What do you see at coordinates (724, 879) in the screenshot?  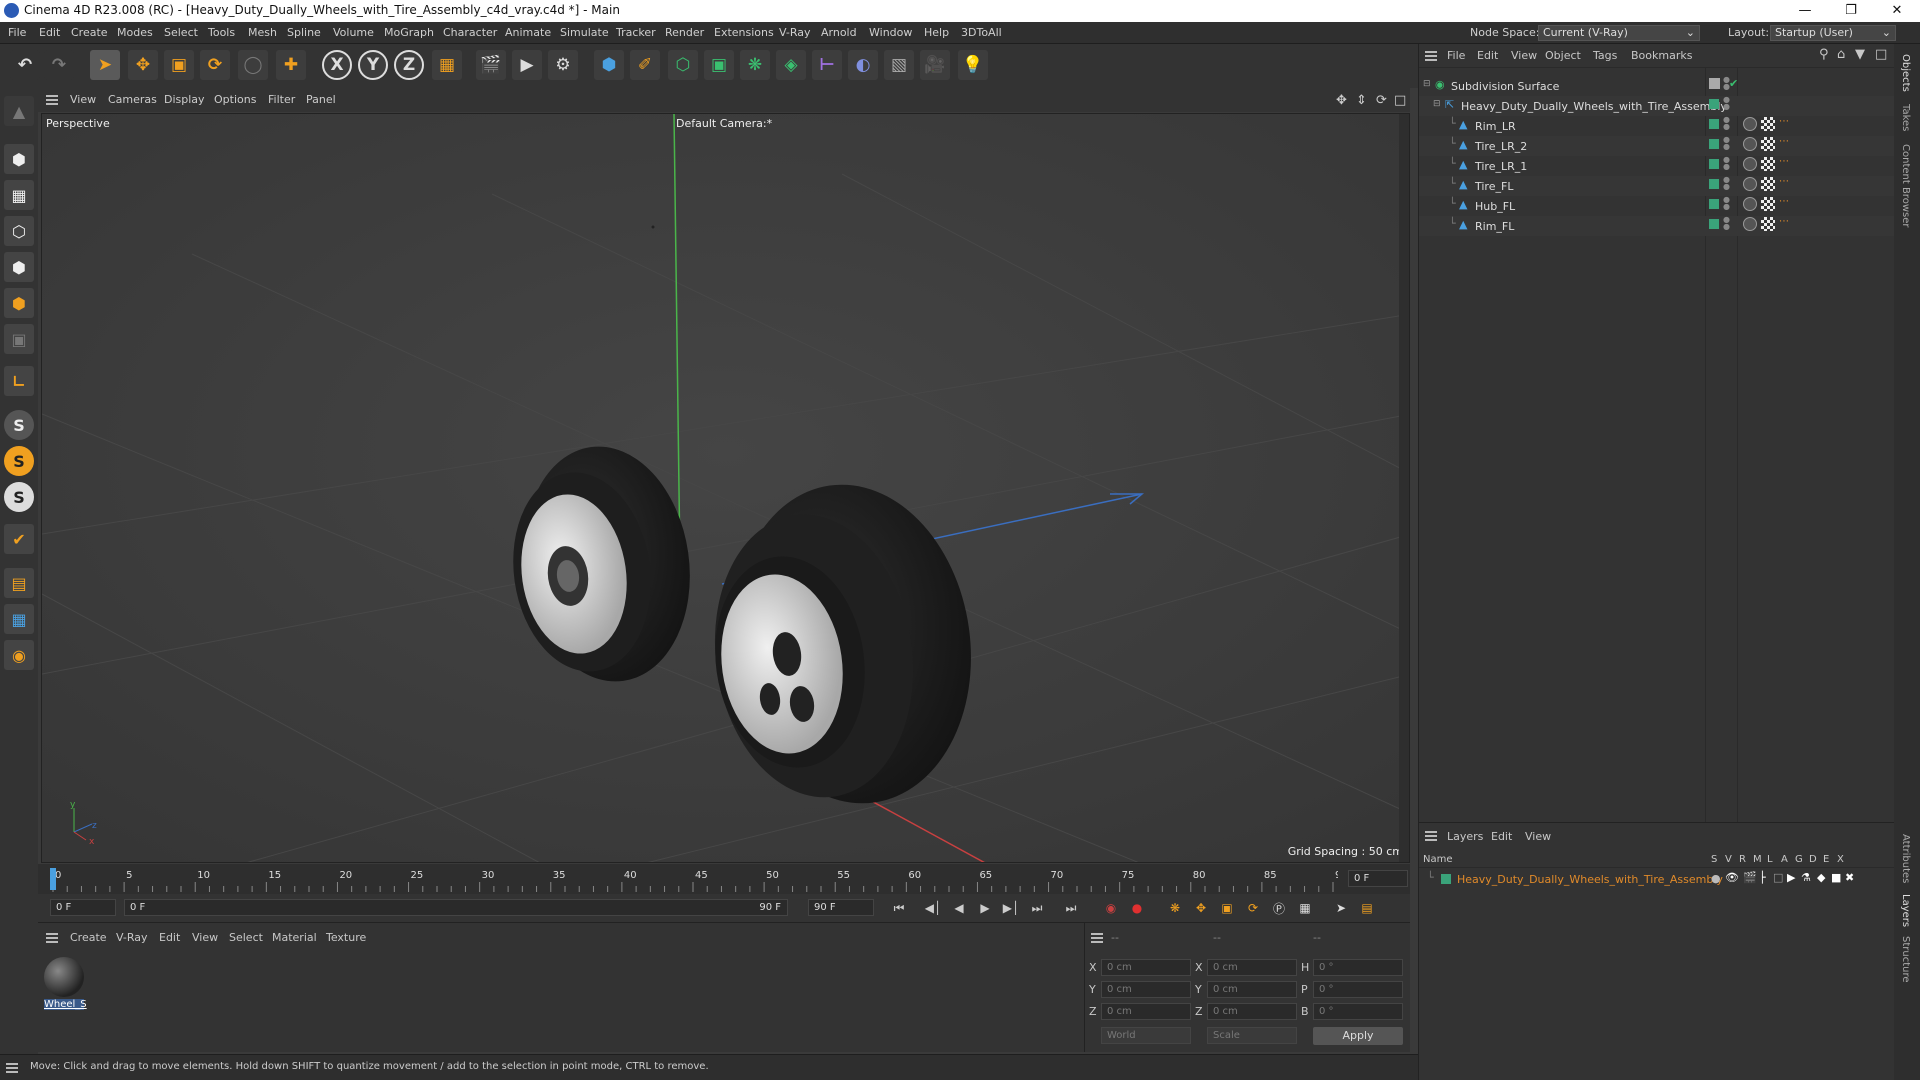 I see `timeline-ruler: 051015202530354045505560657075808590 0 F` at bounding box center [724, 879].